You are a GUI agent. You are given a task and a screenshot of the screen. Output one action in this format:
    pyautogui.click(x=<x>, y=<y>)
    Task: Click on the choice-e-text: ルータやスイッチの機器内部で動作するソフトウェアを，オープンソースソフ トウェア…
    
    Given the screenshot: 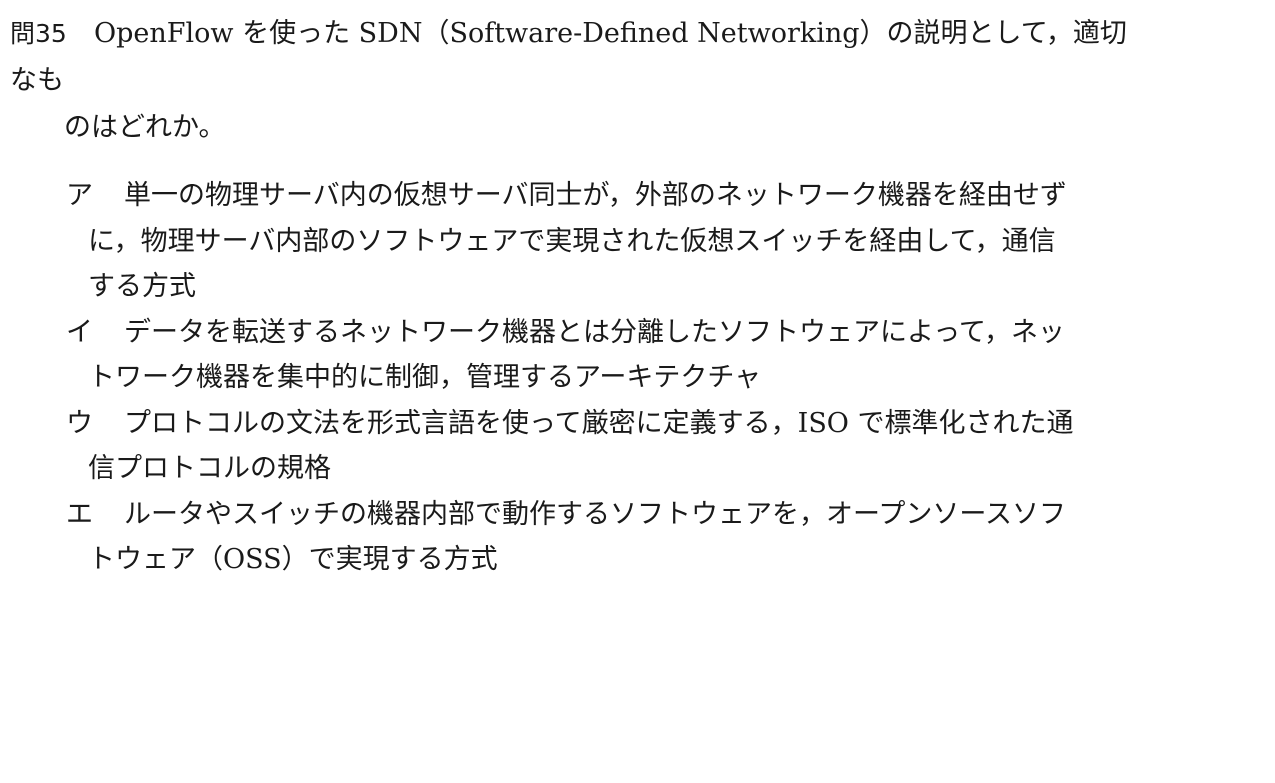 What is the action you would take?
    pyautogui.click(x=612, y=537)
    